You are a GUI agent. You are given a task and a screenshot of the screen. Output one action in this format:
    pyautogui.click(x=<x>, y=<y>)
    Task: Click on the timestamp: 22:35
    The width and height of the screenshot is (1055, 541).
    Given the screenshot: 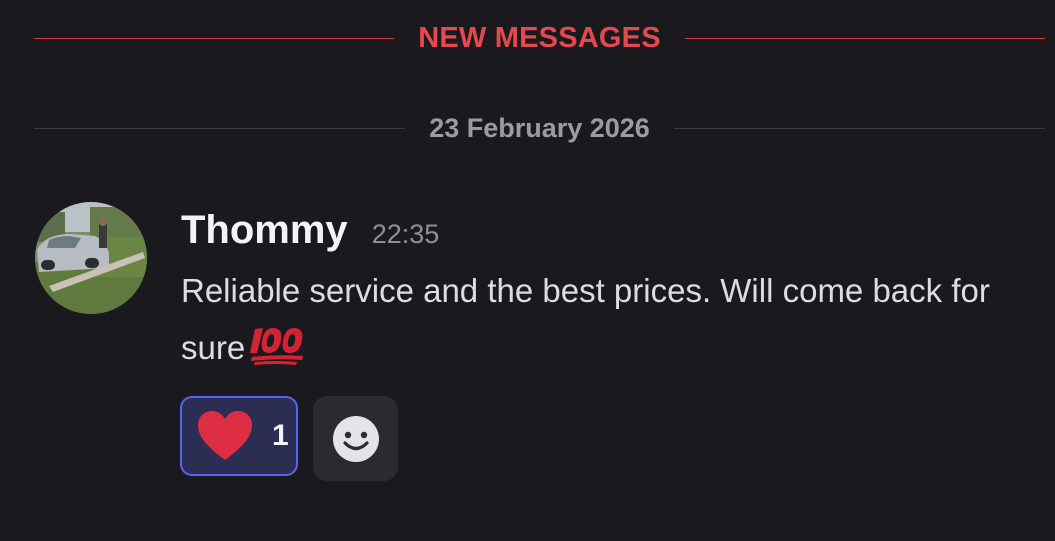 What is the action you would take?
    pyautogui.click(x=406, y=234)
    